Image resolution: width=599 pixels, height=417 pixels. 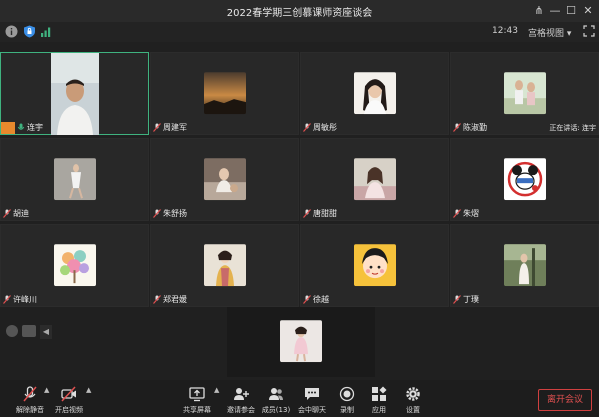 I want to click on participant-name: 丁璞, so click(x=471, y=299).